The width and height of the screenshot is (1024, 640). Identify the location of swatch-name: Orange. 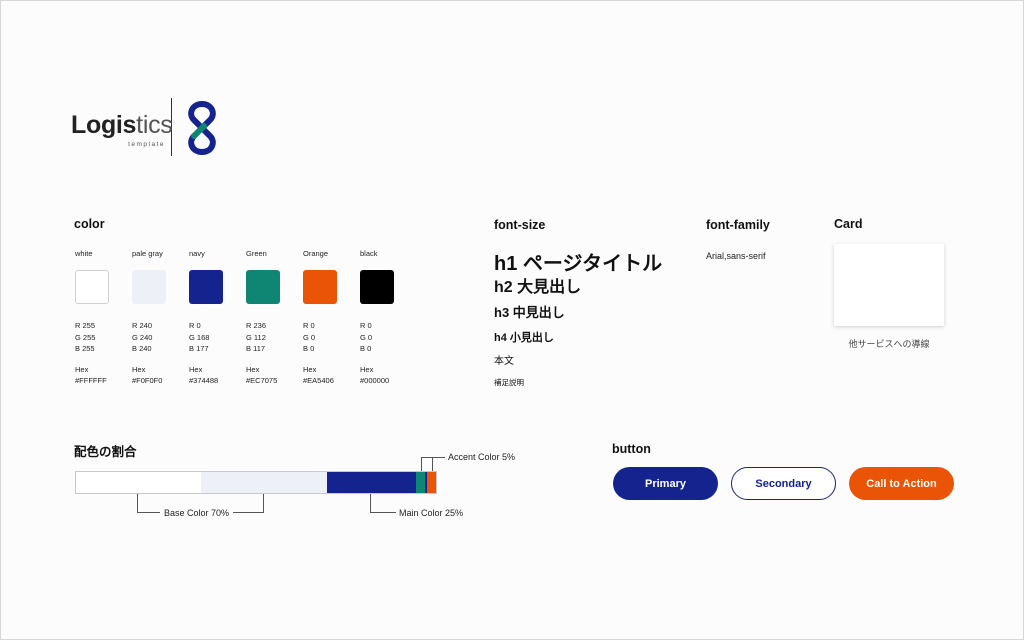
(316, 253).